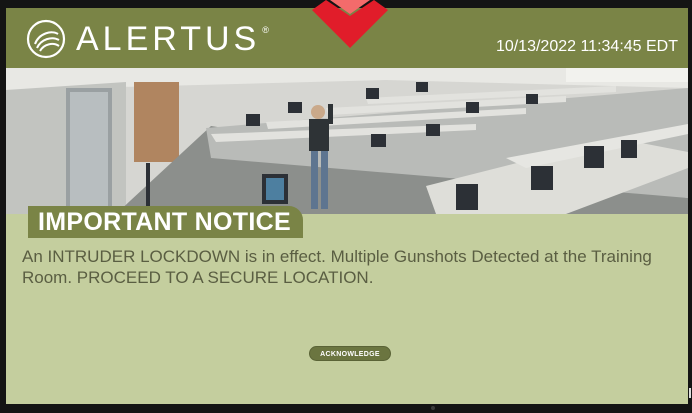 The width and height of the screenshot is (692, 413). I want to click on brand-logo: ALERTUS ®, so click(147, 39).